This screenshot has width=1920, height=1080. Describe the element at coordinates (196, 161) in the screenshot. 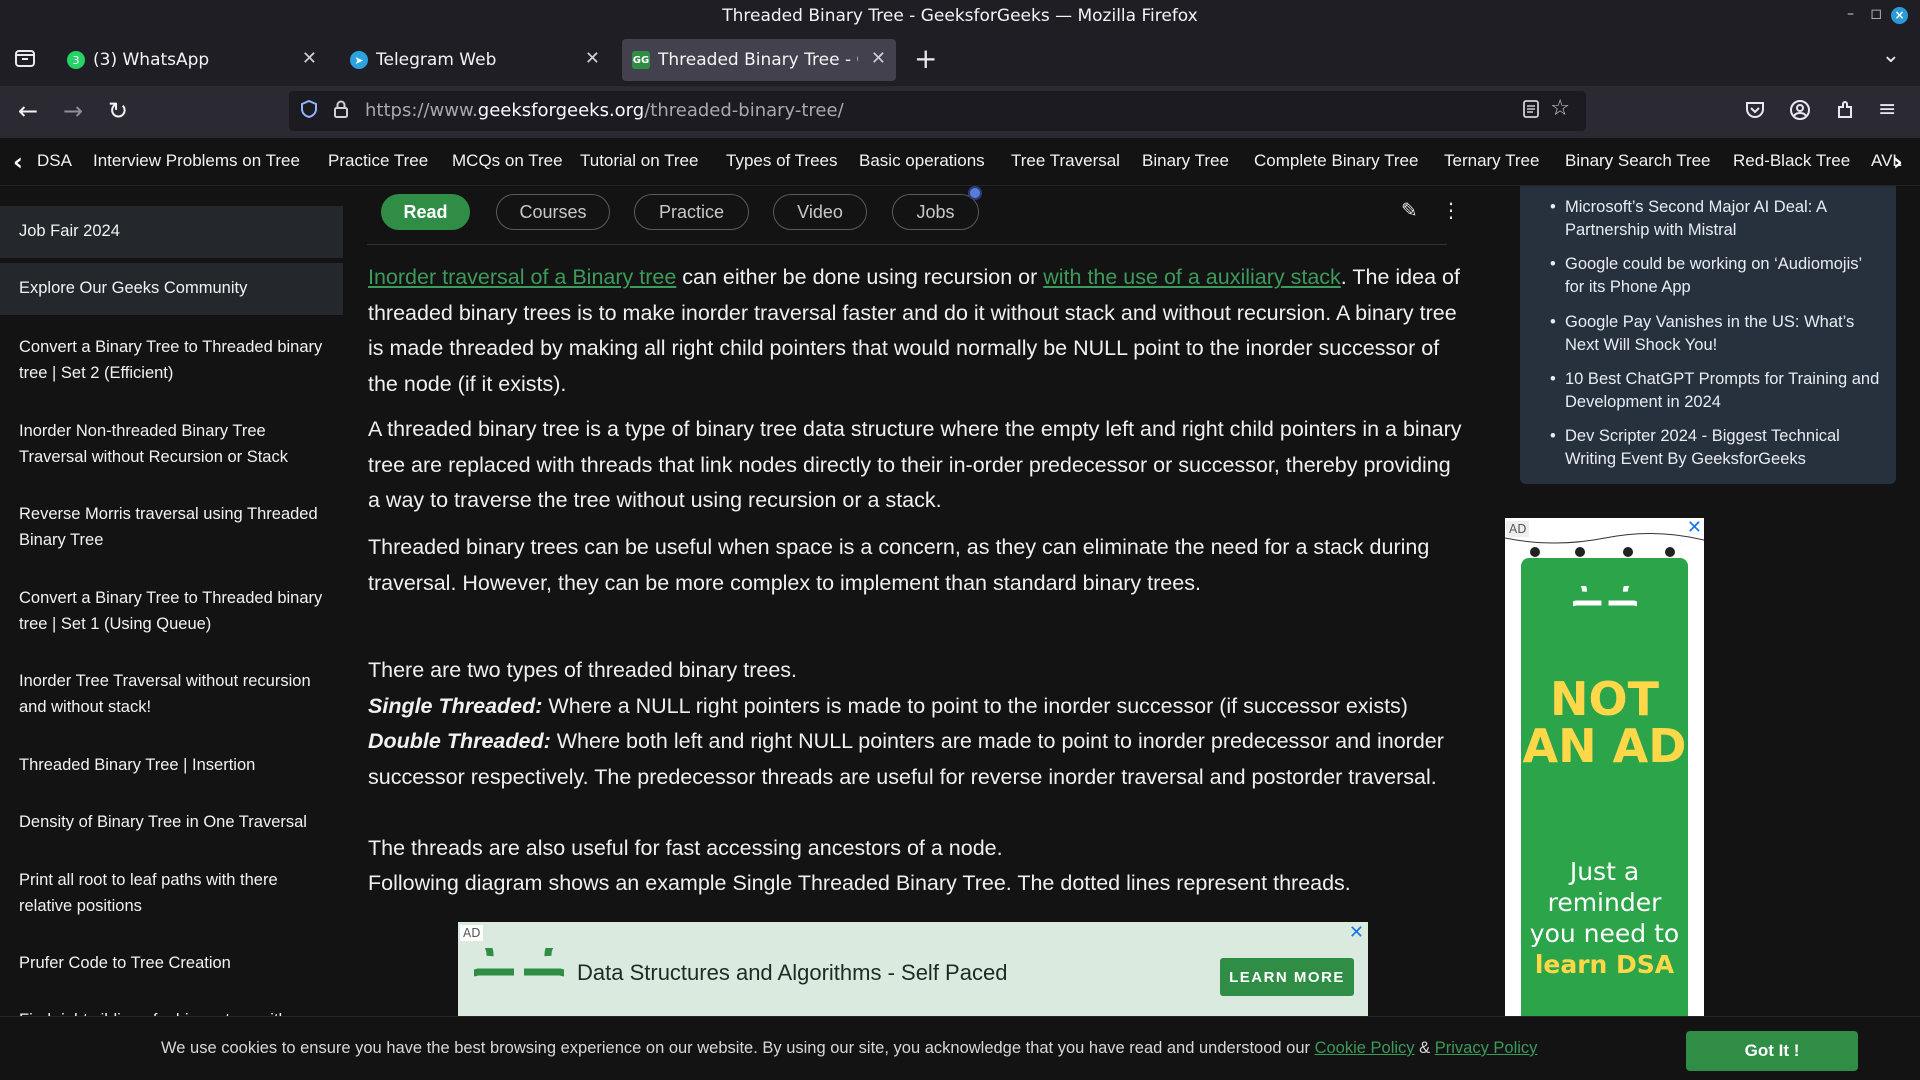

I see `topic-link: Interview Problems on Tree` at that location.